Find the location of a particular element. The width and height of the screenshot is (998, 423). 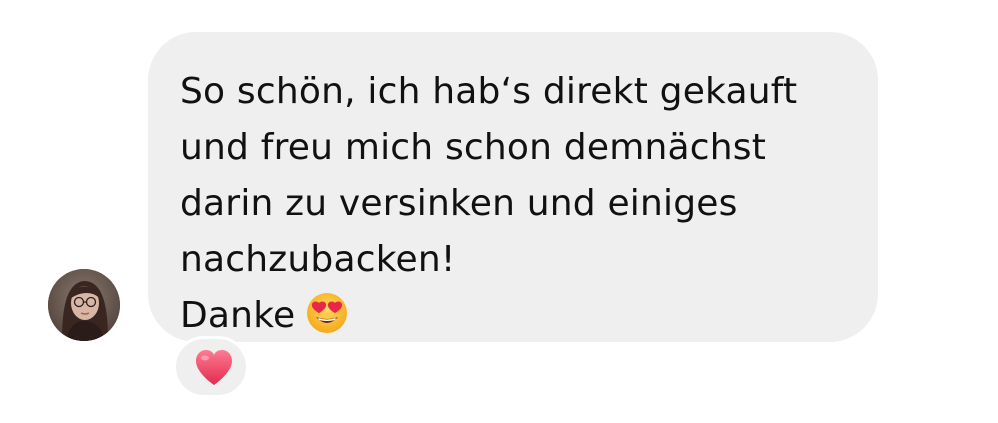

message-line: nachzubacken! is located at coordinates (318, 259).